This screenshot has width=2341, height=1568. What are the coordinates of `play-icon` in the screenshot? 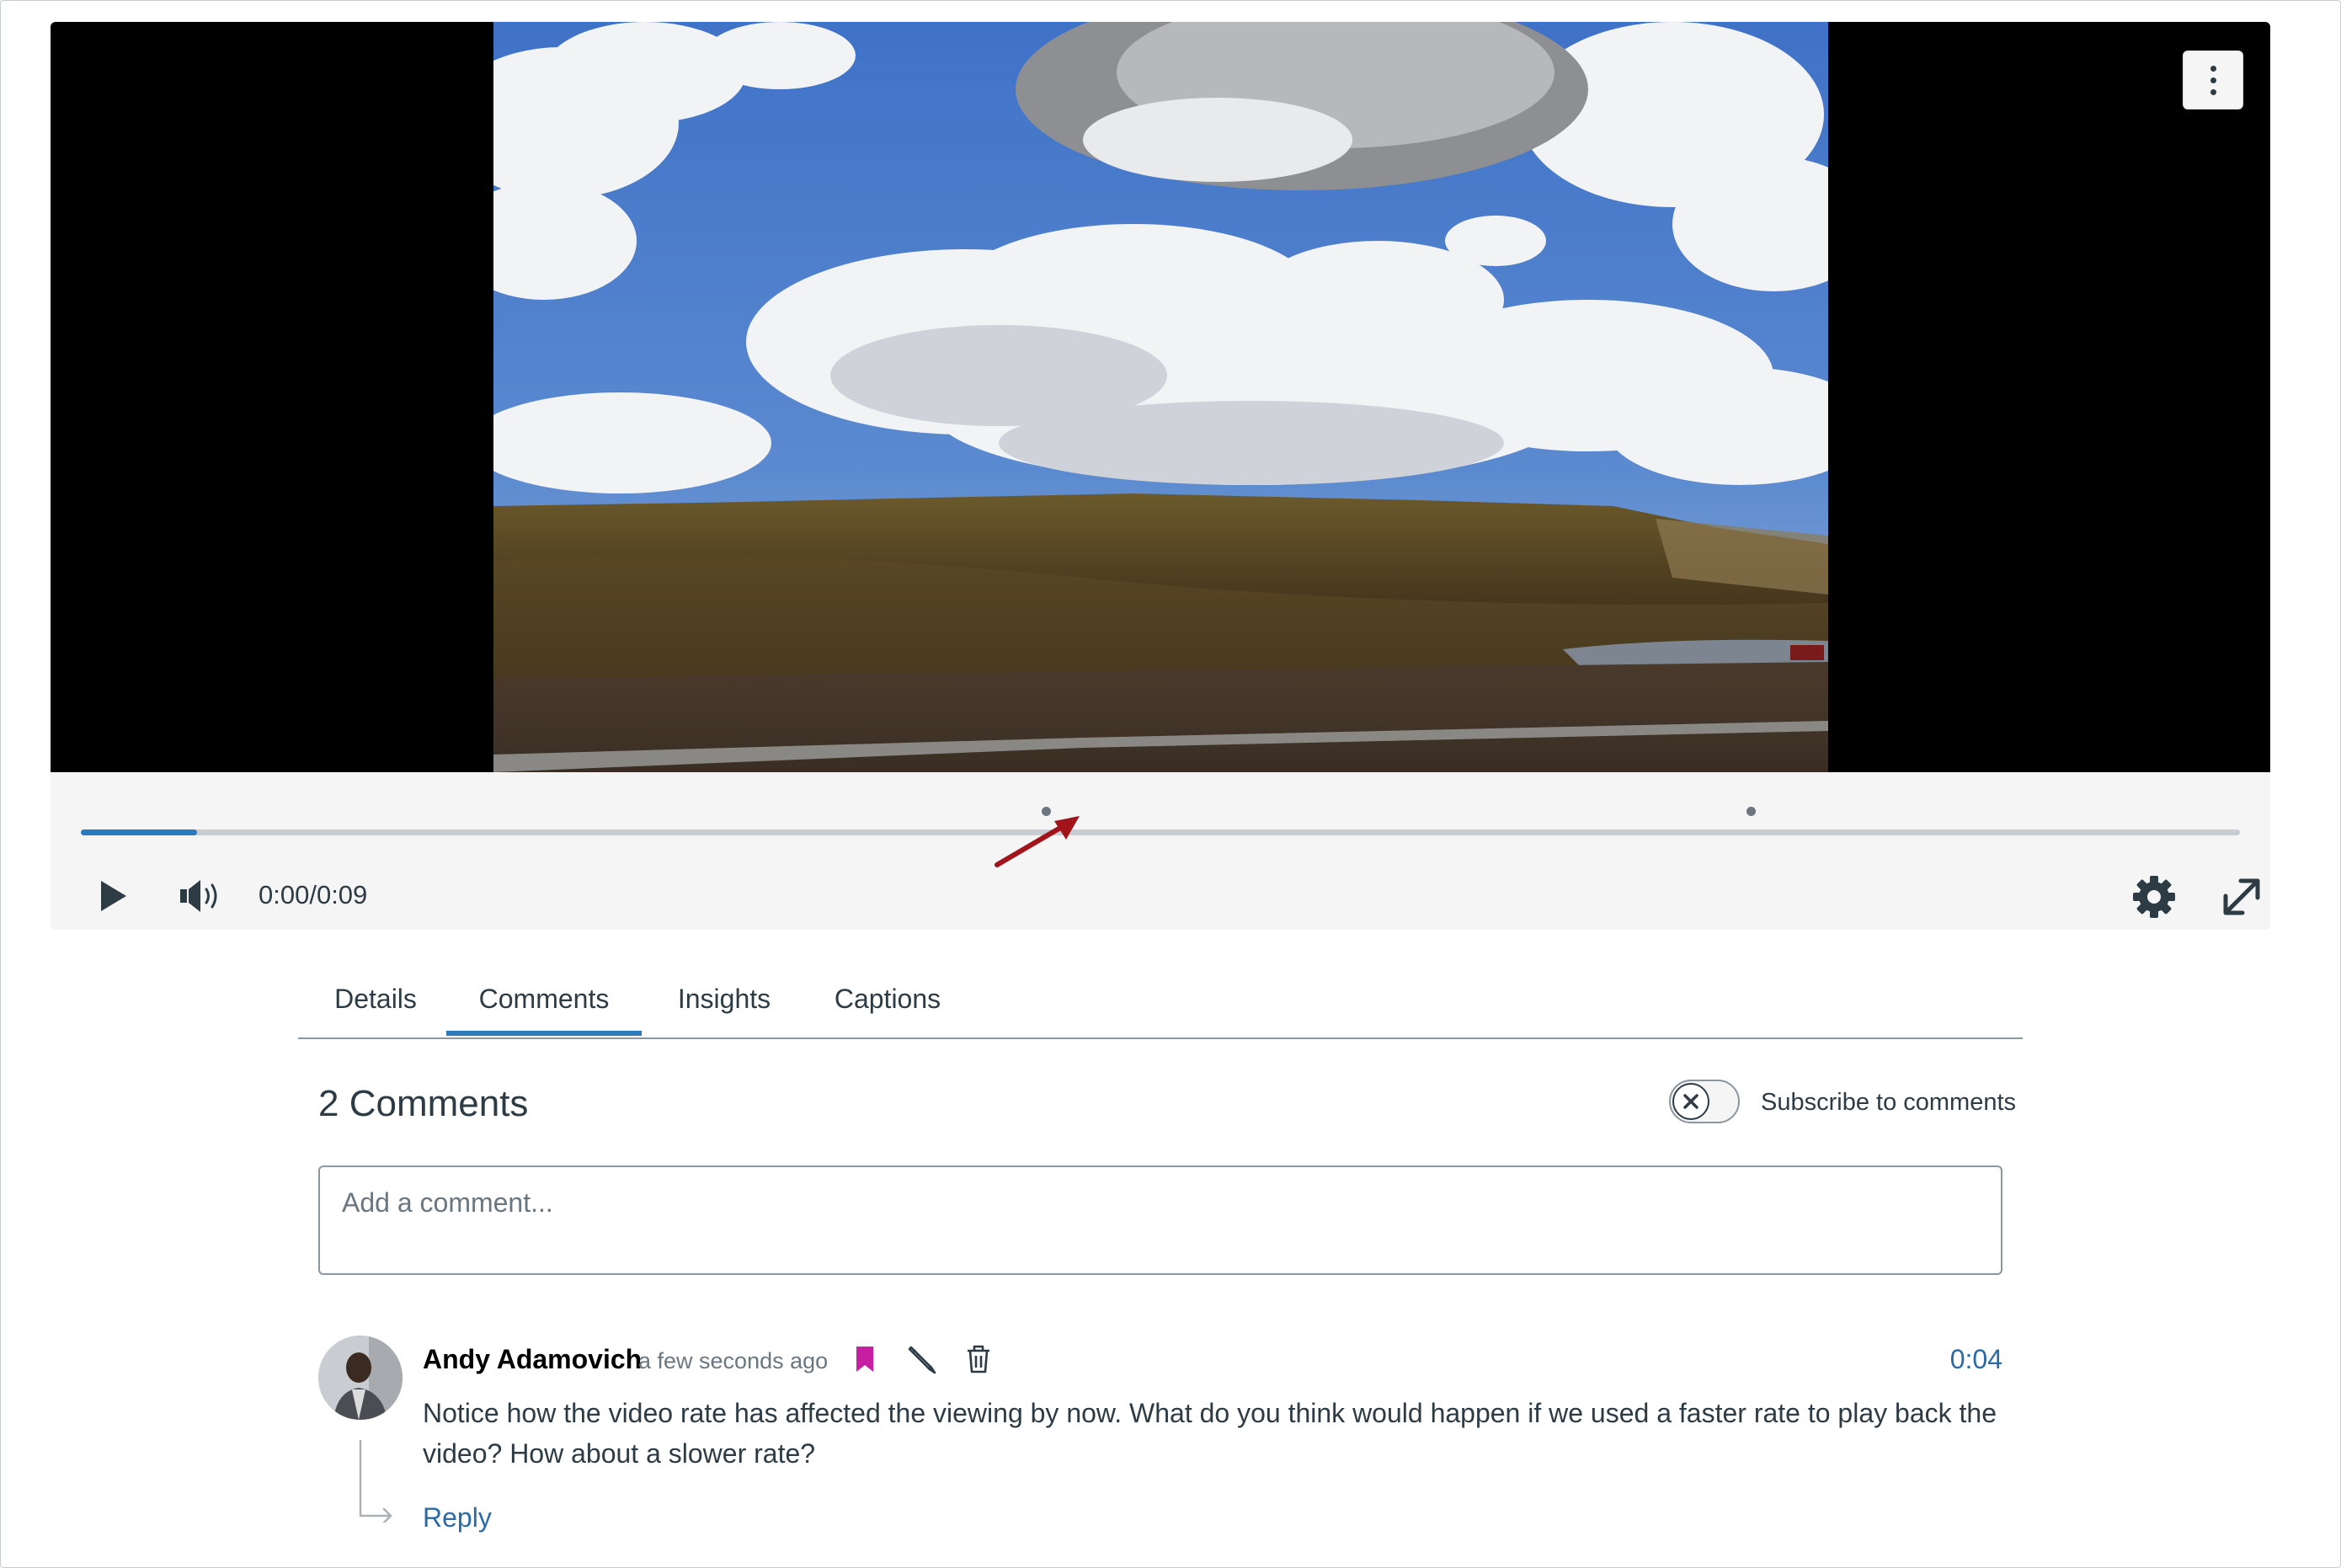 It's located at (113, 896).